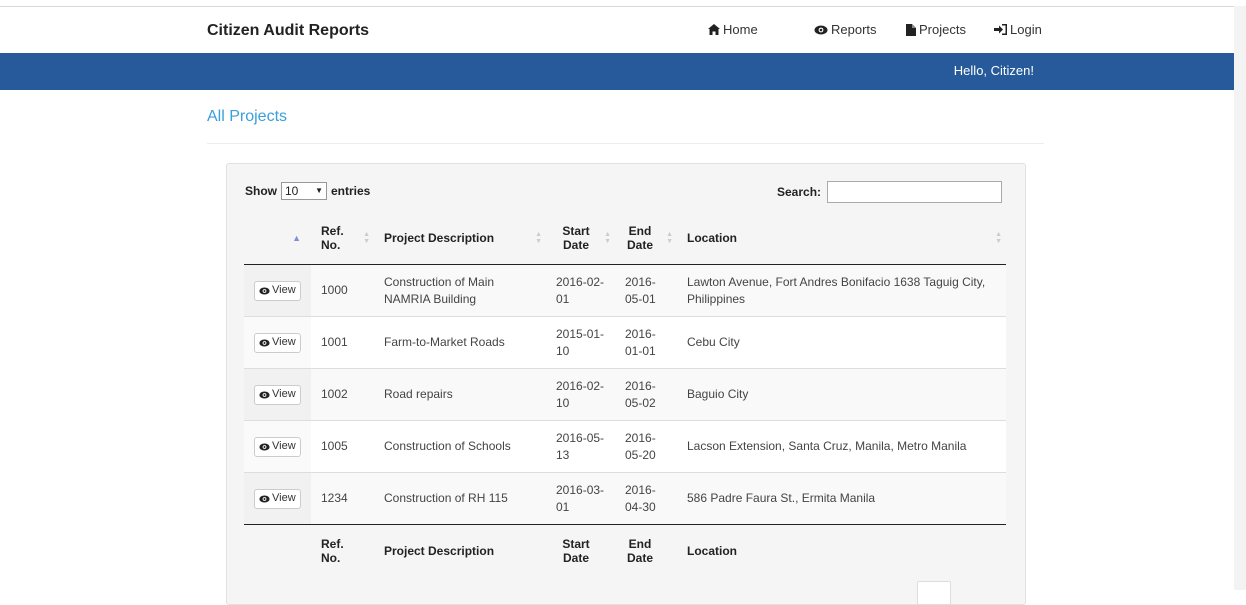 The height and width of the screenshot is (605, 1246). I want to click on column-header-start: Start Date ▲ ▼, so click(580, 238).